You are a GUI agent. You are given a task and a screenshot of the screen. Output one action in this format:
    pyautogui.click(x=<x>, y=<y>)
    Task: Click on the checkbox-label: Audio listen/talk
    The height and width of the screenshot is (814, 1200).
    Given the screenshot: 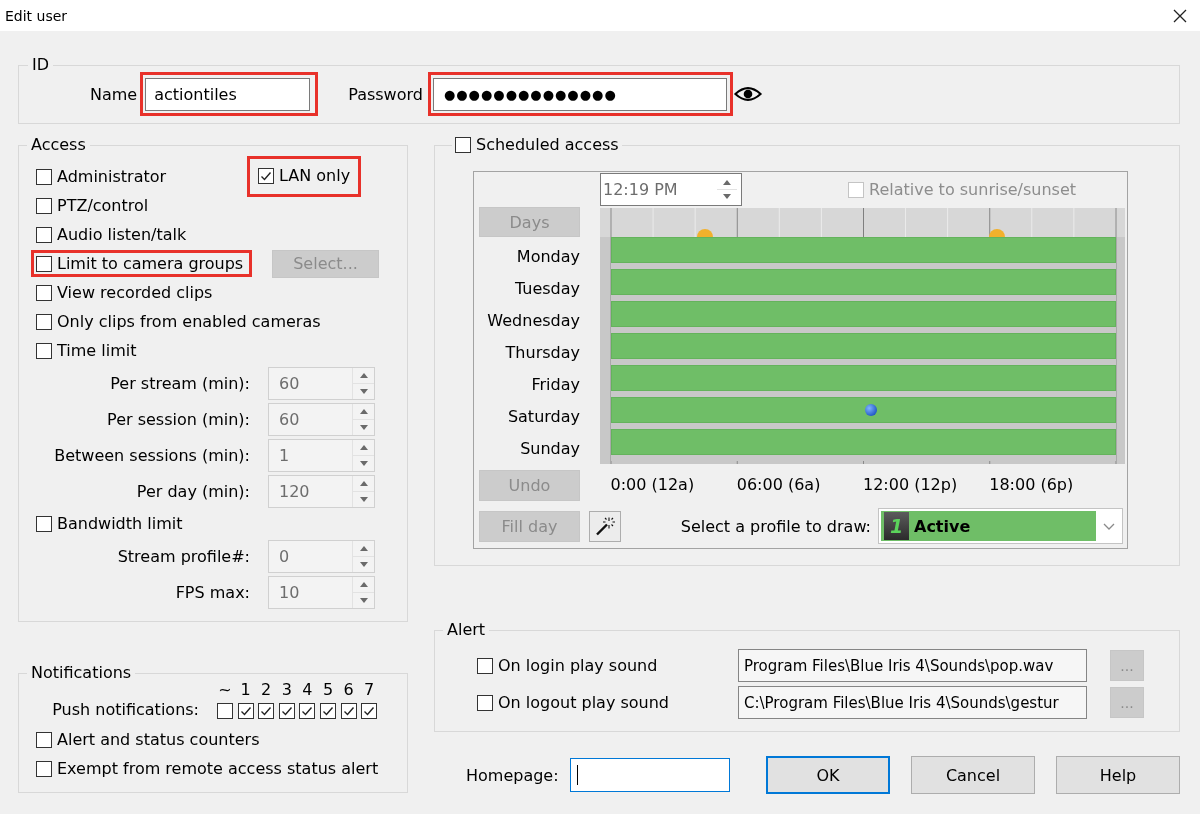 What is the action you would take?
    pyautogui.click(x=122, y=234)
    